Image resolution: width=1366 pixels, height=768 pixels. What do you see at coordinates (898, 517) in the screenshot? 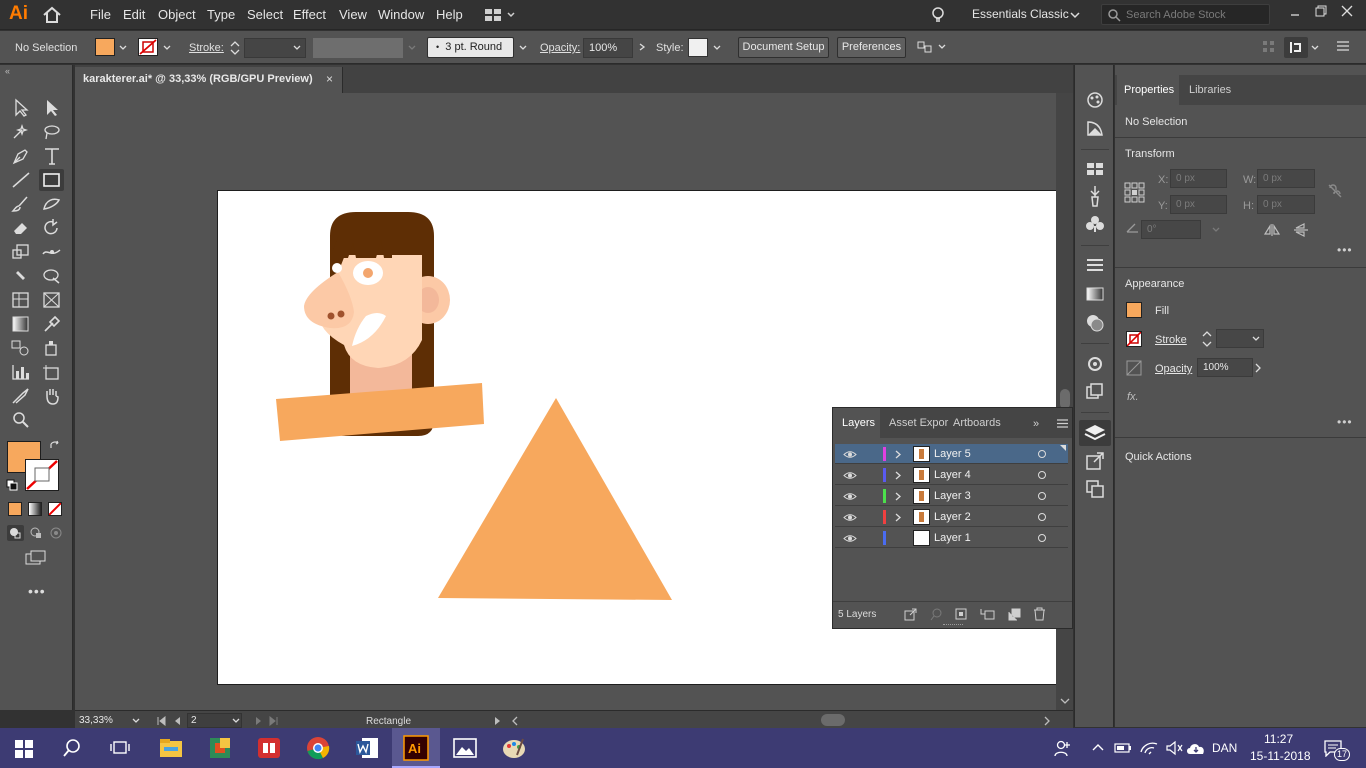
I see `expand-layer-icon` at bounding box center [898, 517].